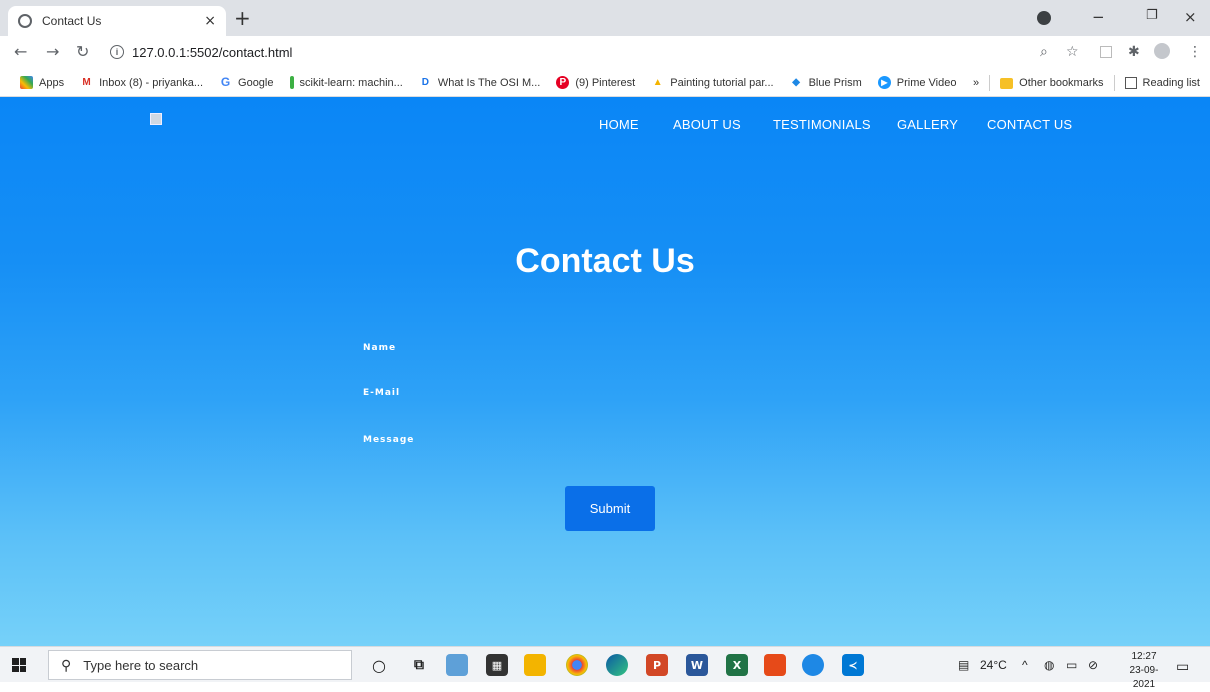 The image size is (1210, 692). What do you see at coordinates (1093, 665) in the screenshot?
I see `volume-muted-icon: ⊘` at bounding box center [1093, 665].